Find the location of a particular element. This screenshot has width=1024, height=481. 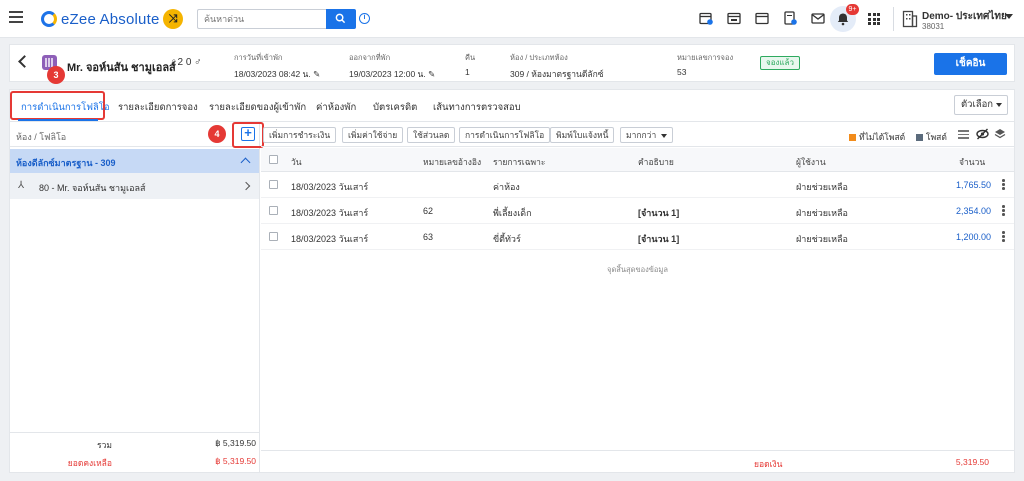

tab-booking-details: รายละเอียดการจอง is located at coordinates (158, 107).